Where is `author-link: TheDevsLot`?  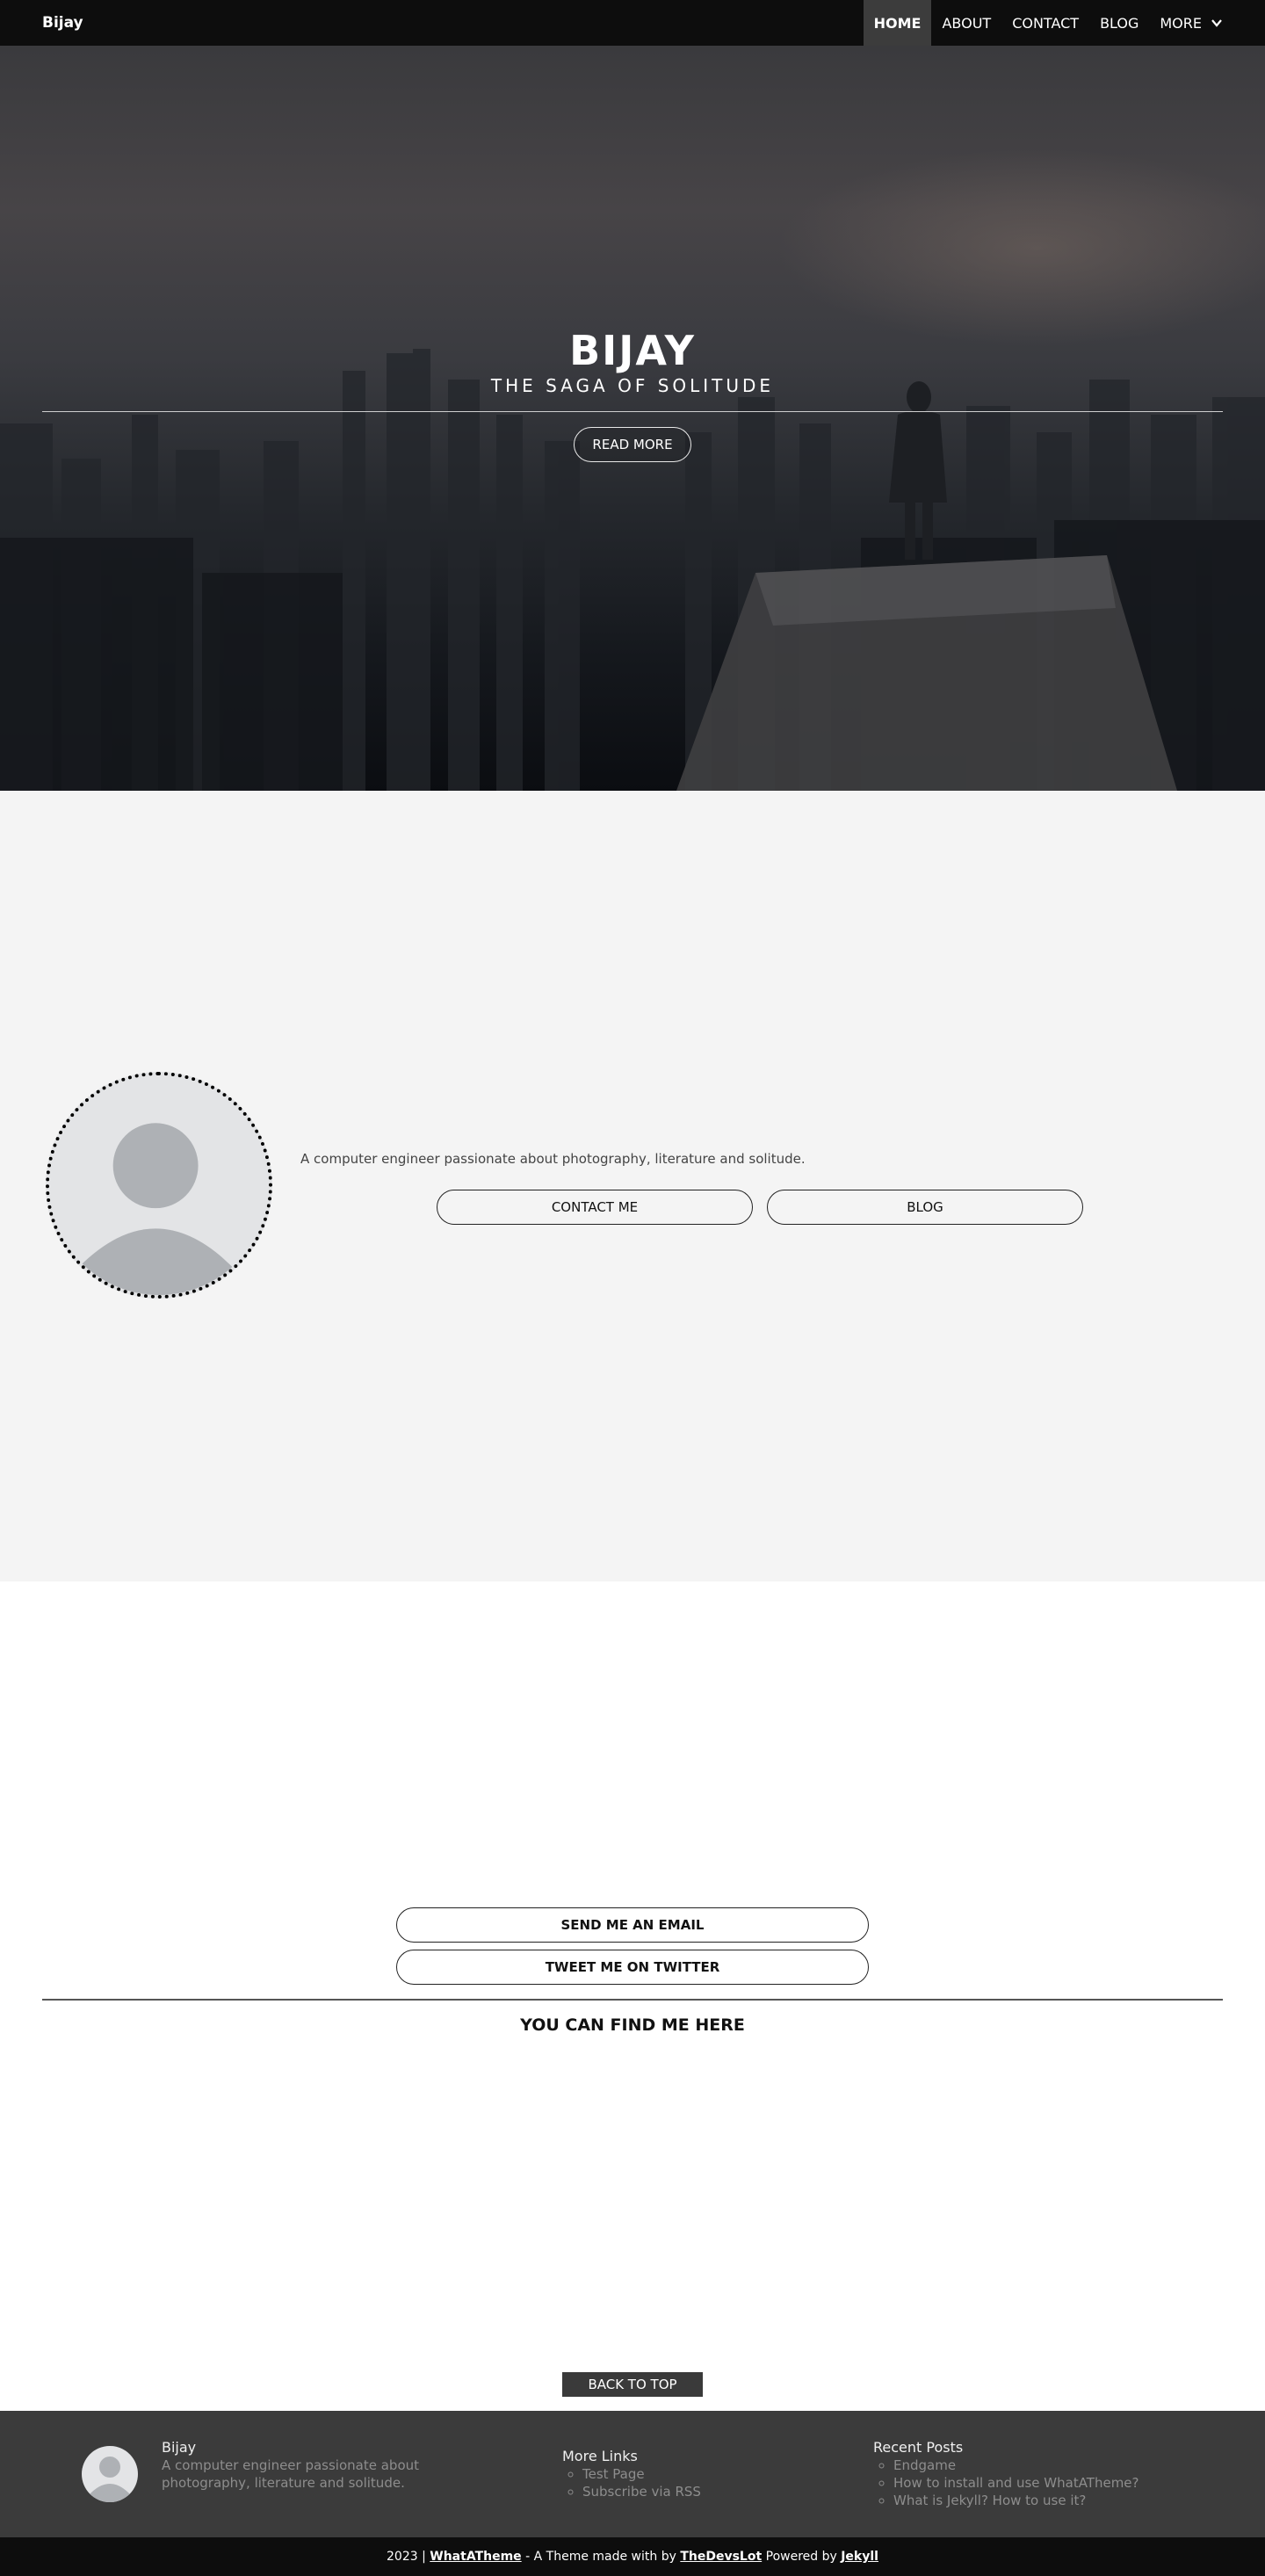
author-link: TheDevsLot is located at coordinates (721, 2557).